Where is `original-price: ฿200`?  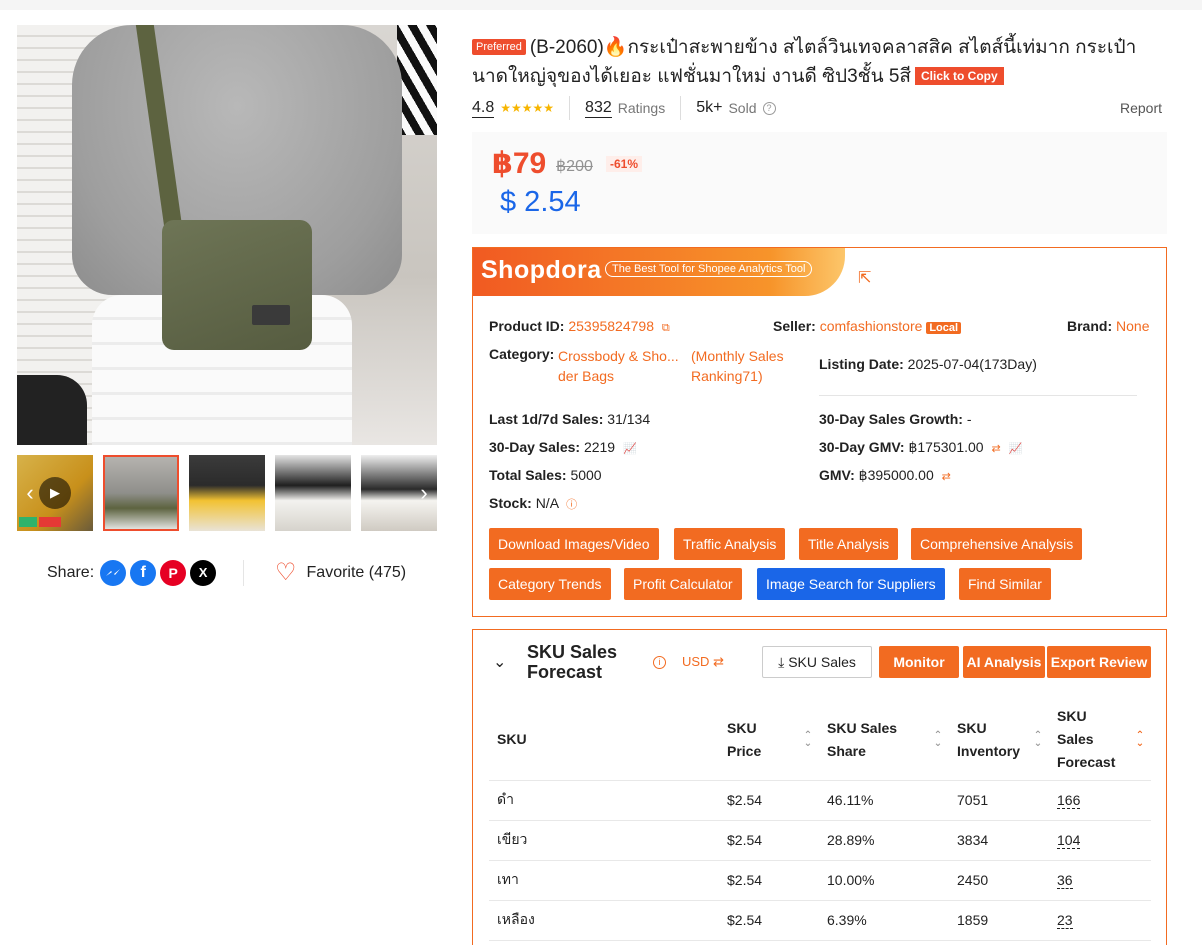 original-price: ฿200 is located at coordinates (574, 166).